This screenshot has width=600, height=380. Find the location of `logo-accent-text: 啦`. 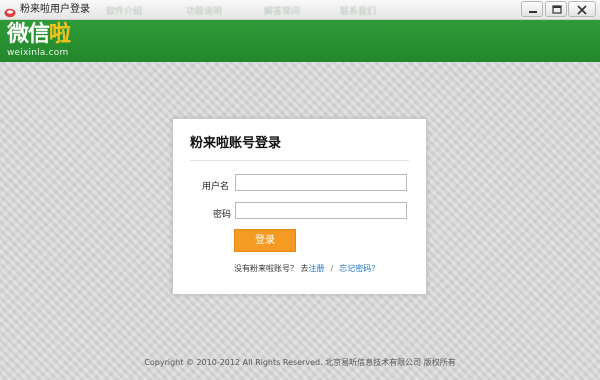

logo-accent-text: 啦 is located at coordinates (60, 34).